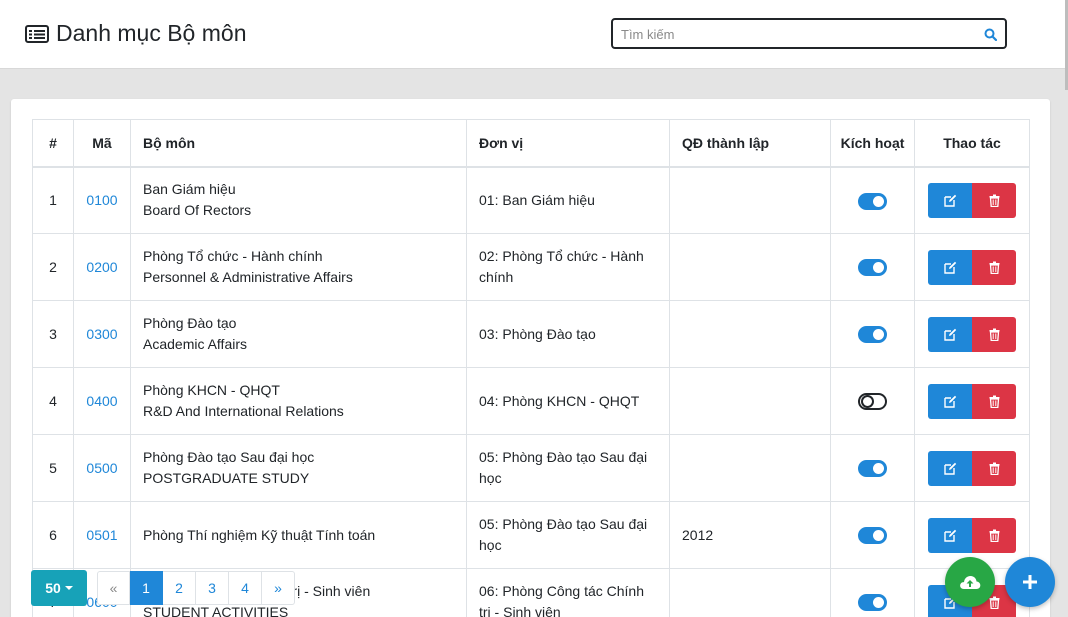  Describe the element at coordinates (750, 535) in the screenshot. I see `cell-qd: 2012` at that location.